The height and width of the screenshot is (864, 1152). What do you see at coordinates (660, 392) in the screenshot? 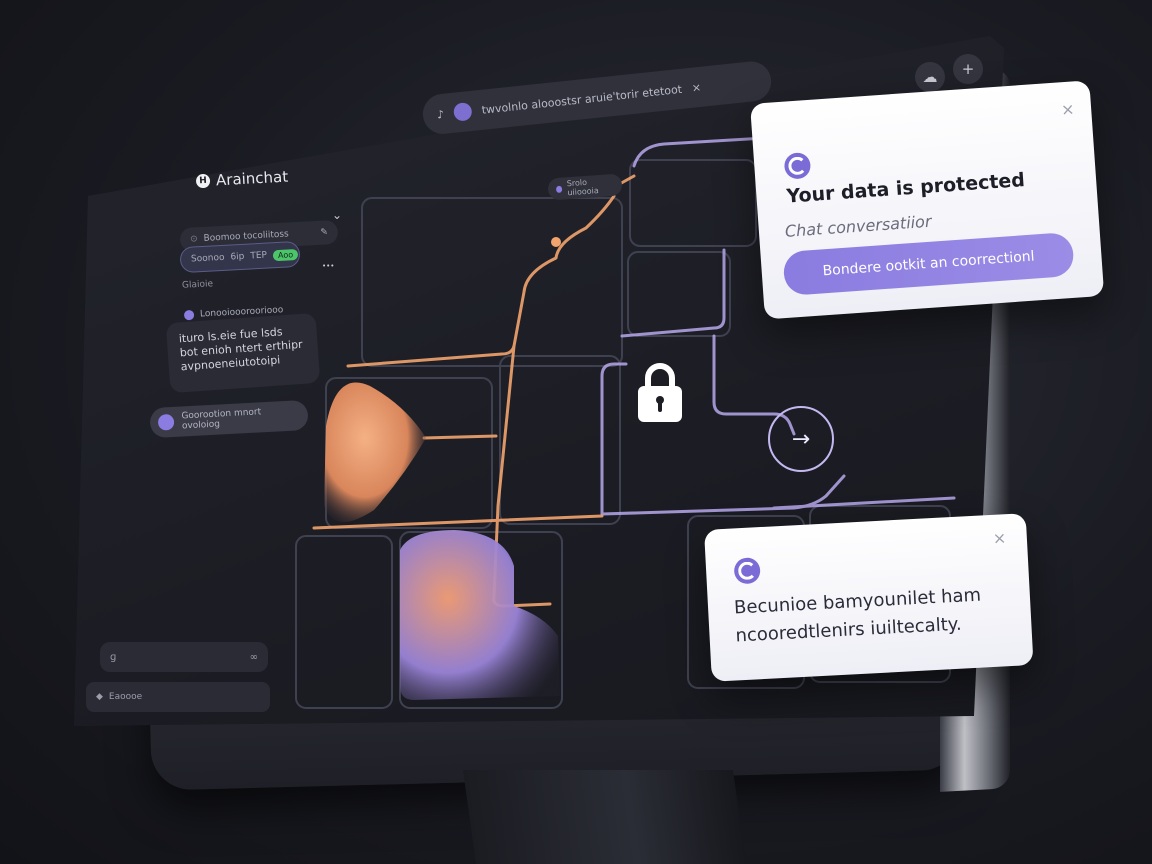
I see `lock-icon` at bounding box center [660, 392].